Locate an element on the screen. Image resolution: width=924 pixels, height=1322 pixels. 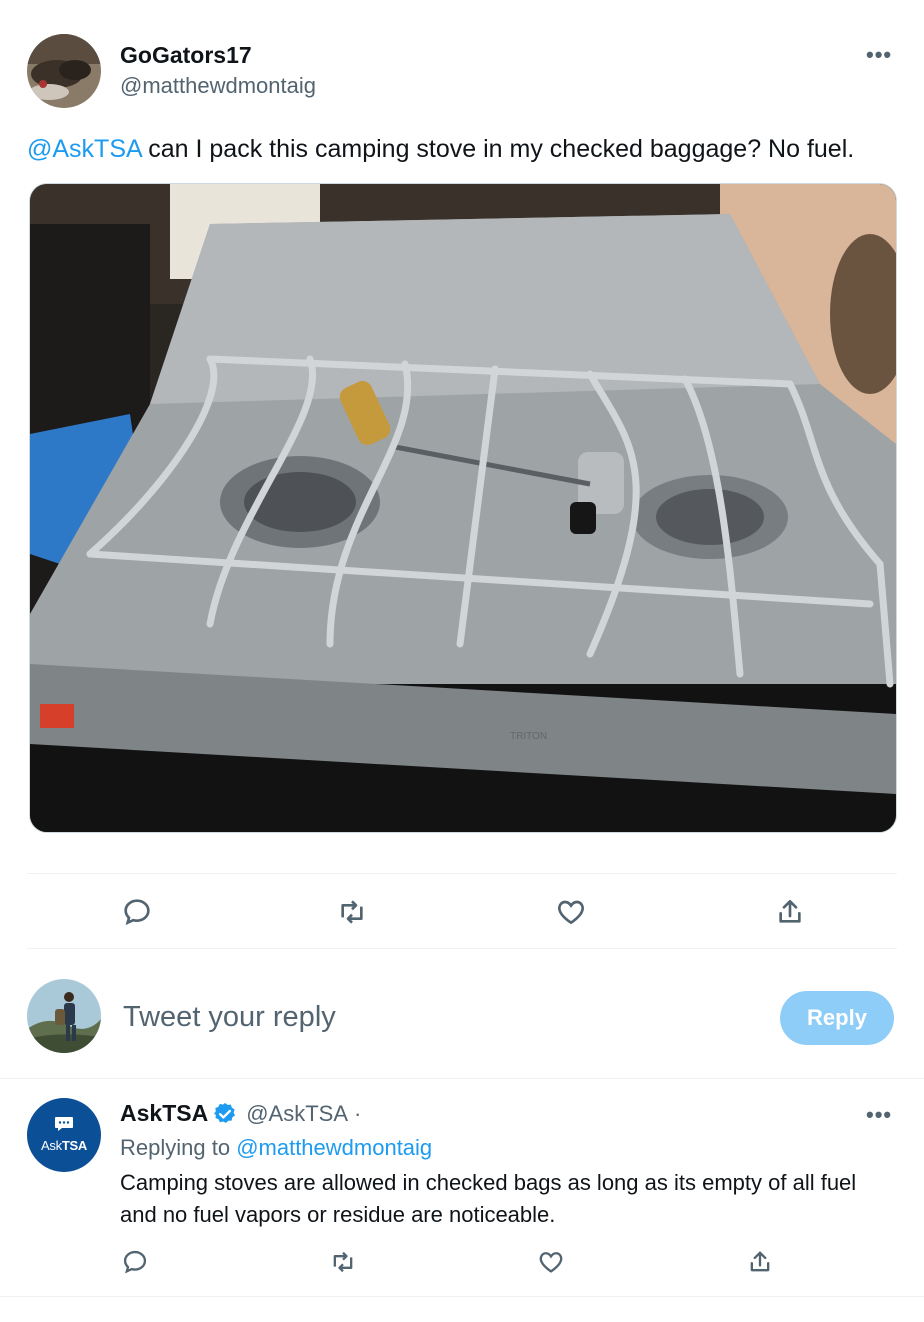
reply-share-button is located at coordinates (760, 1262).